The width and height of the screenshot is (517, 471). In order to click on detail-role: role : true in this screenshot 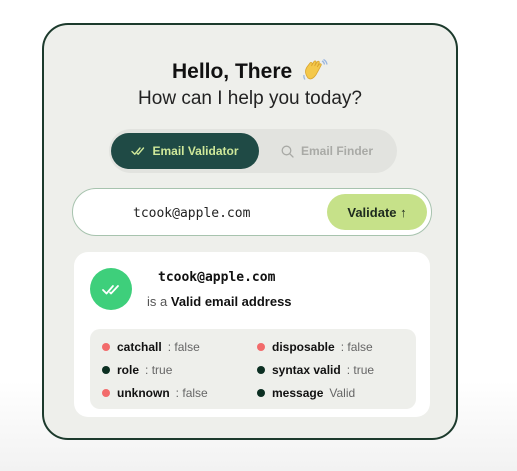, I will do `click(137, 370)`.